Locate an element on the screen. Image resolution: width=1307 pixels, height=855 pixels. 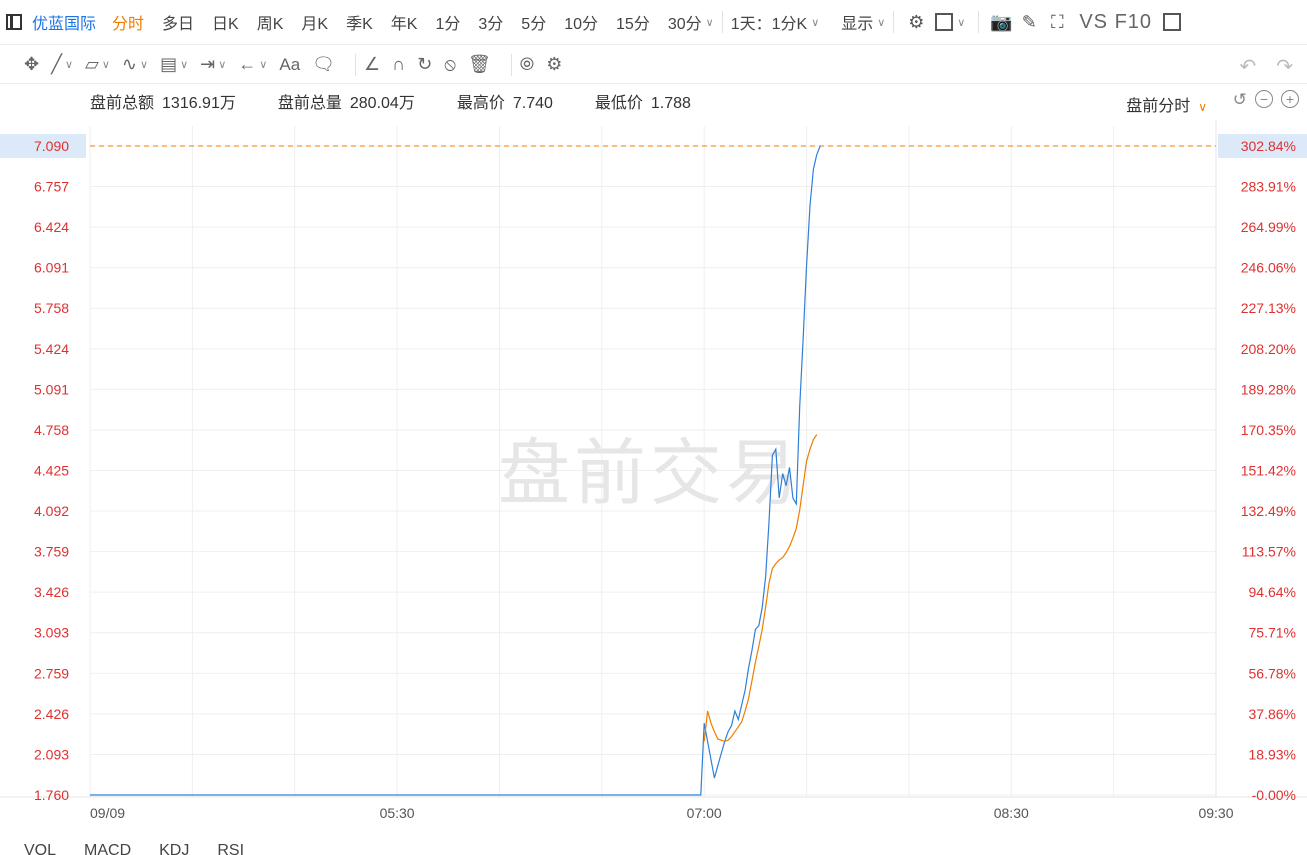
camera-icon: 📷 is located at coordinates (1001, 22).